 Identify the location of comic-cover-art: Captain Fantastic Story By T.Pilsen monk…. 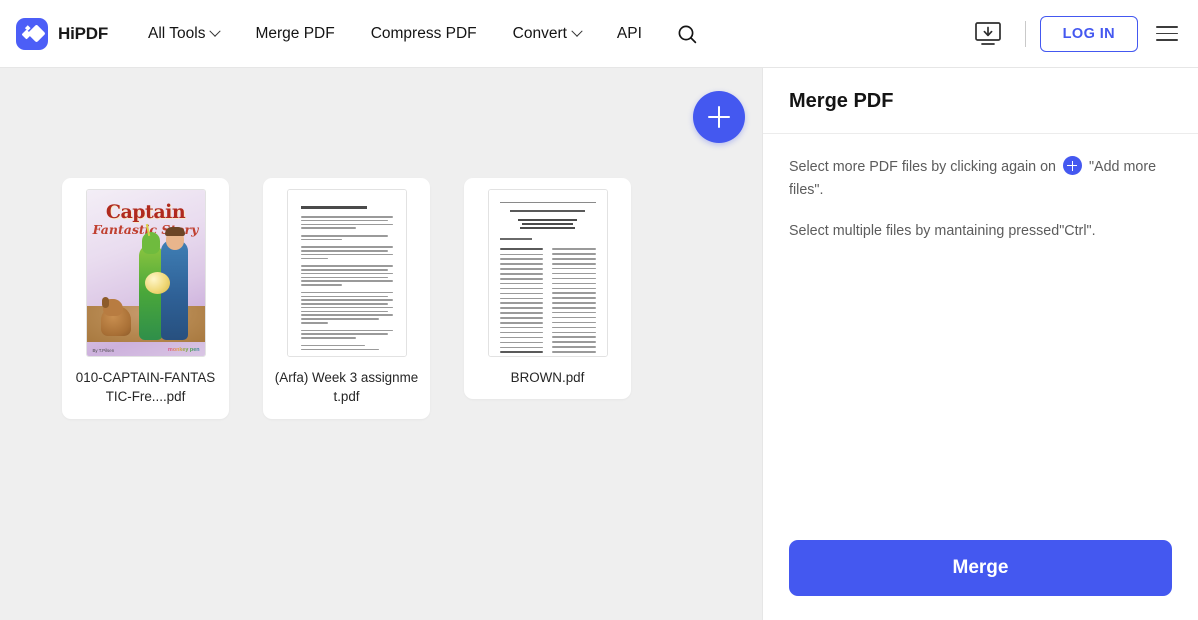
(145, 273).